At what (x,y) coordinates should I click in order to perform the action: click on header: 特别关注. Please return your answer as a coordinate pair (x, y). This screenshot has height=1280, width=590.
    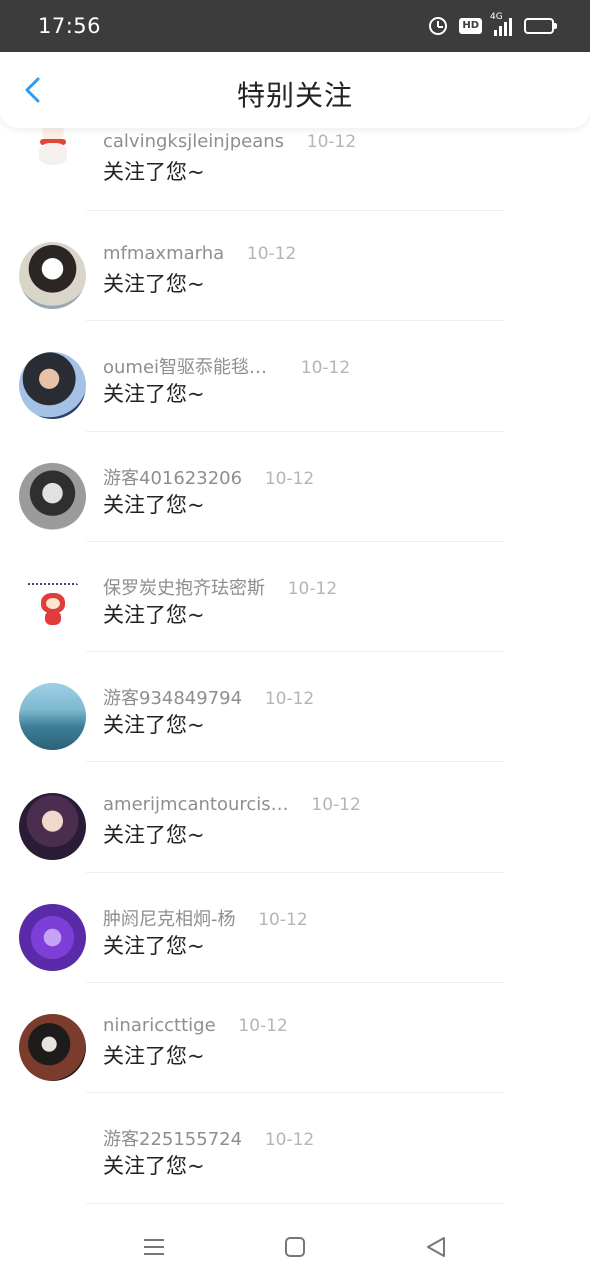
    Looking at the image, I should click on (295, 90).